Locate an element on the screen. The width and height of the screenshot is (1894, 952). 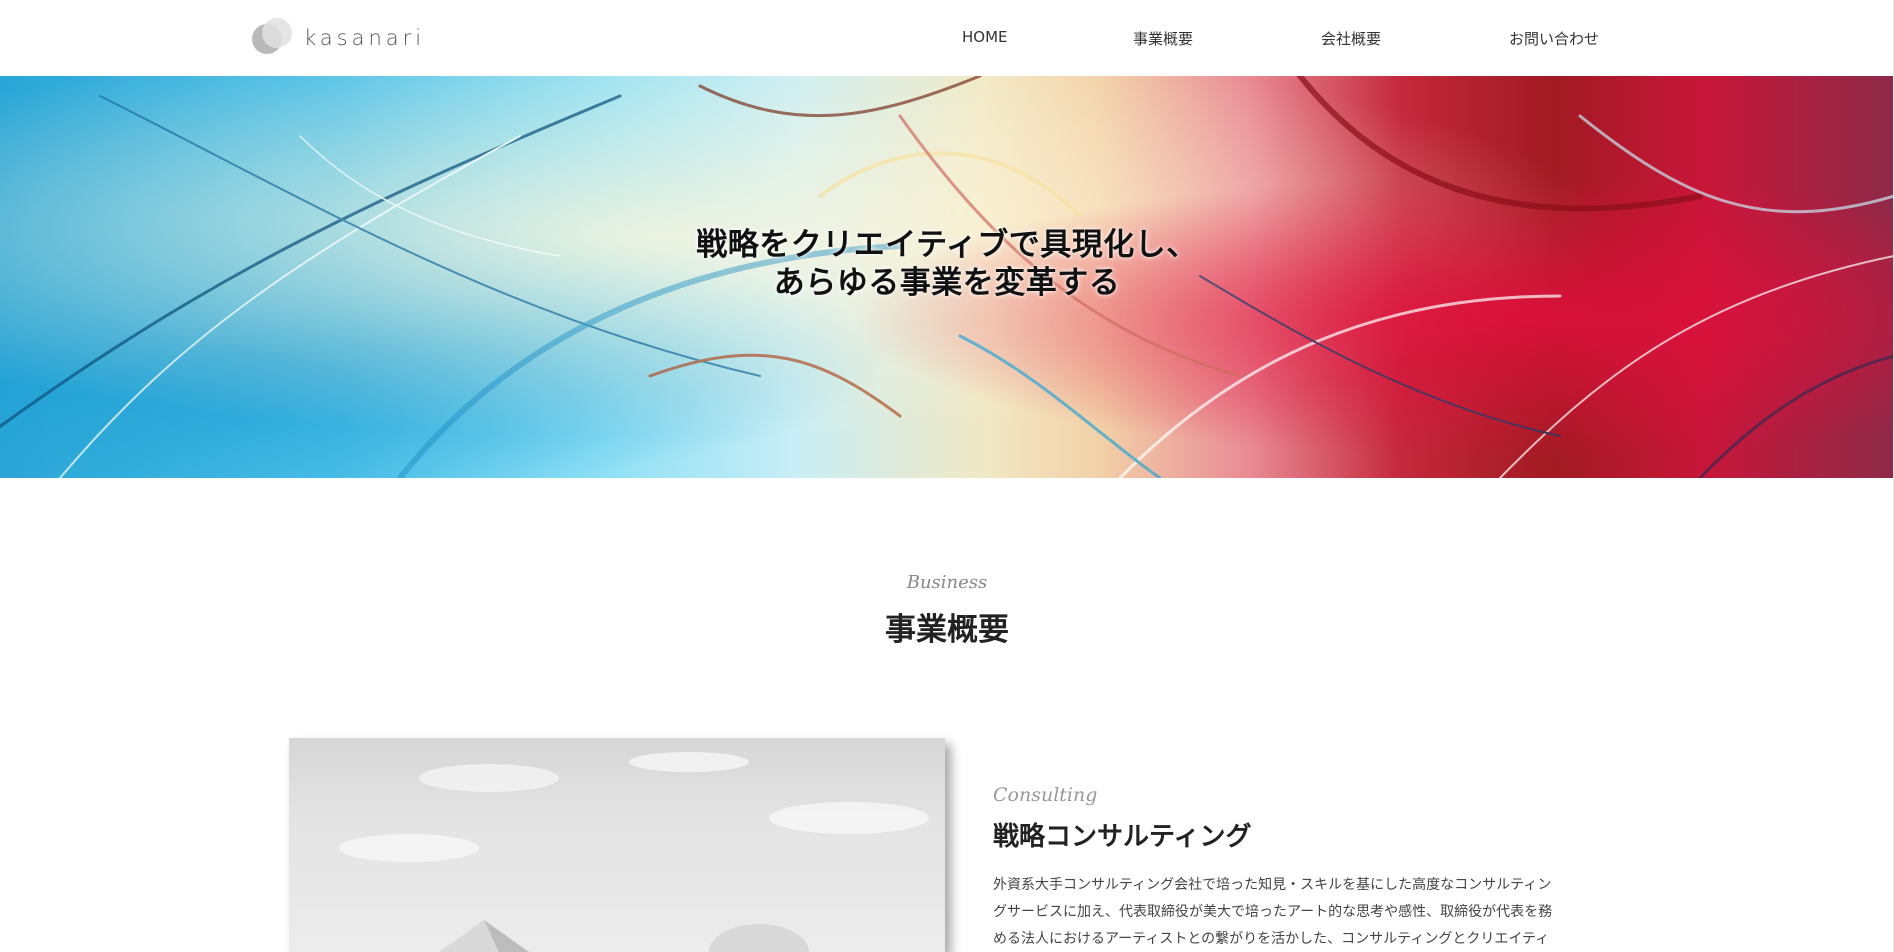
consulting-subtitle: Consulting is located at coordinates (1045, 795).